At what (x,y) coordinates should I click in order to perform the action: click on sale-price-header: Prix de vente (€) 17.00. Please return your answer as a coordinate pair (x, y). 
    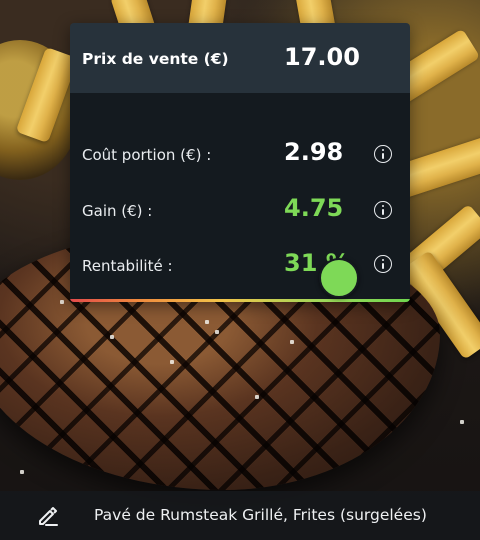
    Looking at the image, I should click on (240, 58).